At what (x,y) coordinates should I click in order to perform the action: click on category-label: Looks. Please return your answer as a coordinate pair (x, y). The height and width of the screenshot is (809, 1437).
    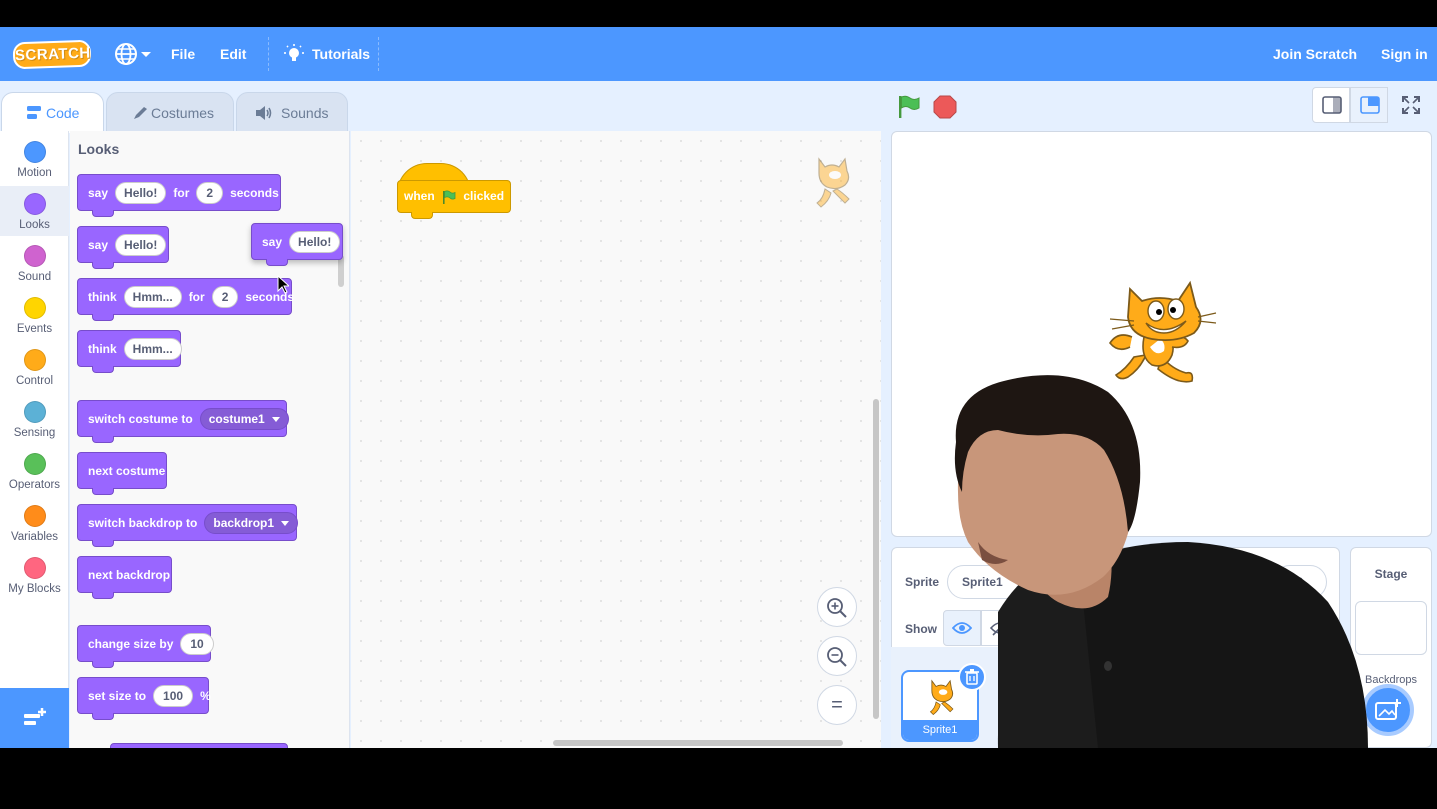
    Looking at the image, I should click on (34, 225).